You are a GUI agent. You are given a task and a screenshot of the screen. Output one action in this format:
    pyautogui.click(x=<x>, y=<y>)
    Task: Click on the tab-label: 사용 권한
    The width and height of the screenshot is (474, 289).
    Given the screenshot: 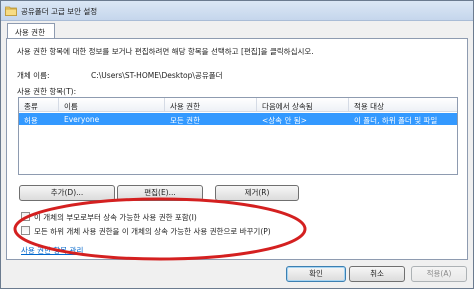 What is the action you would take?
    pyautogui.click(x=30, y=32)
    